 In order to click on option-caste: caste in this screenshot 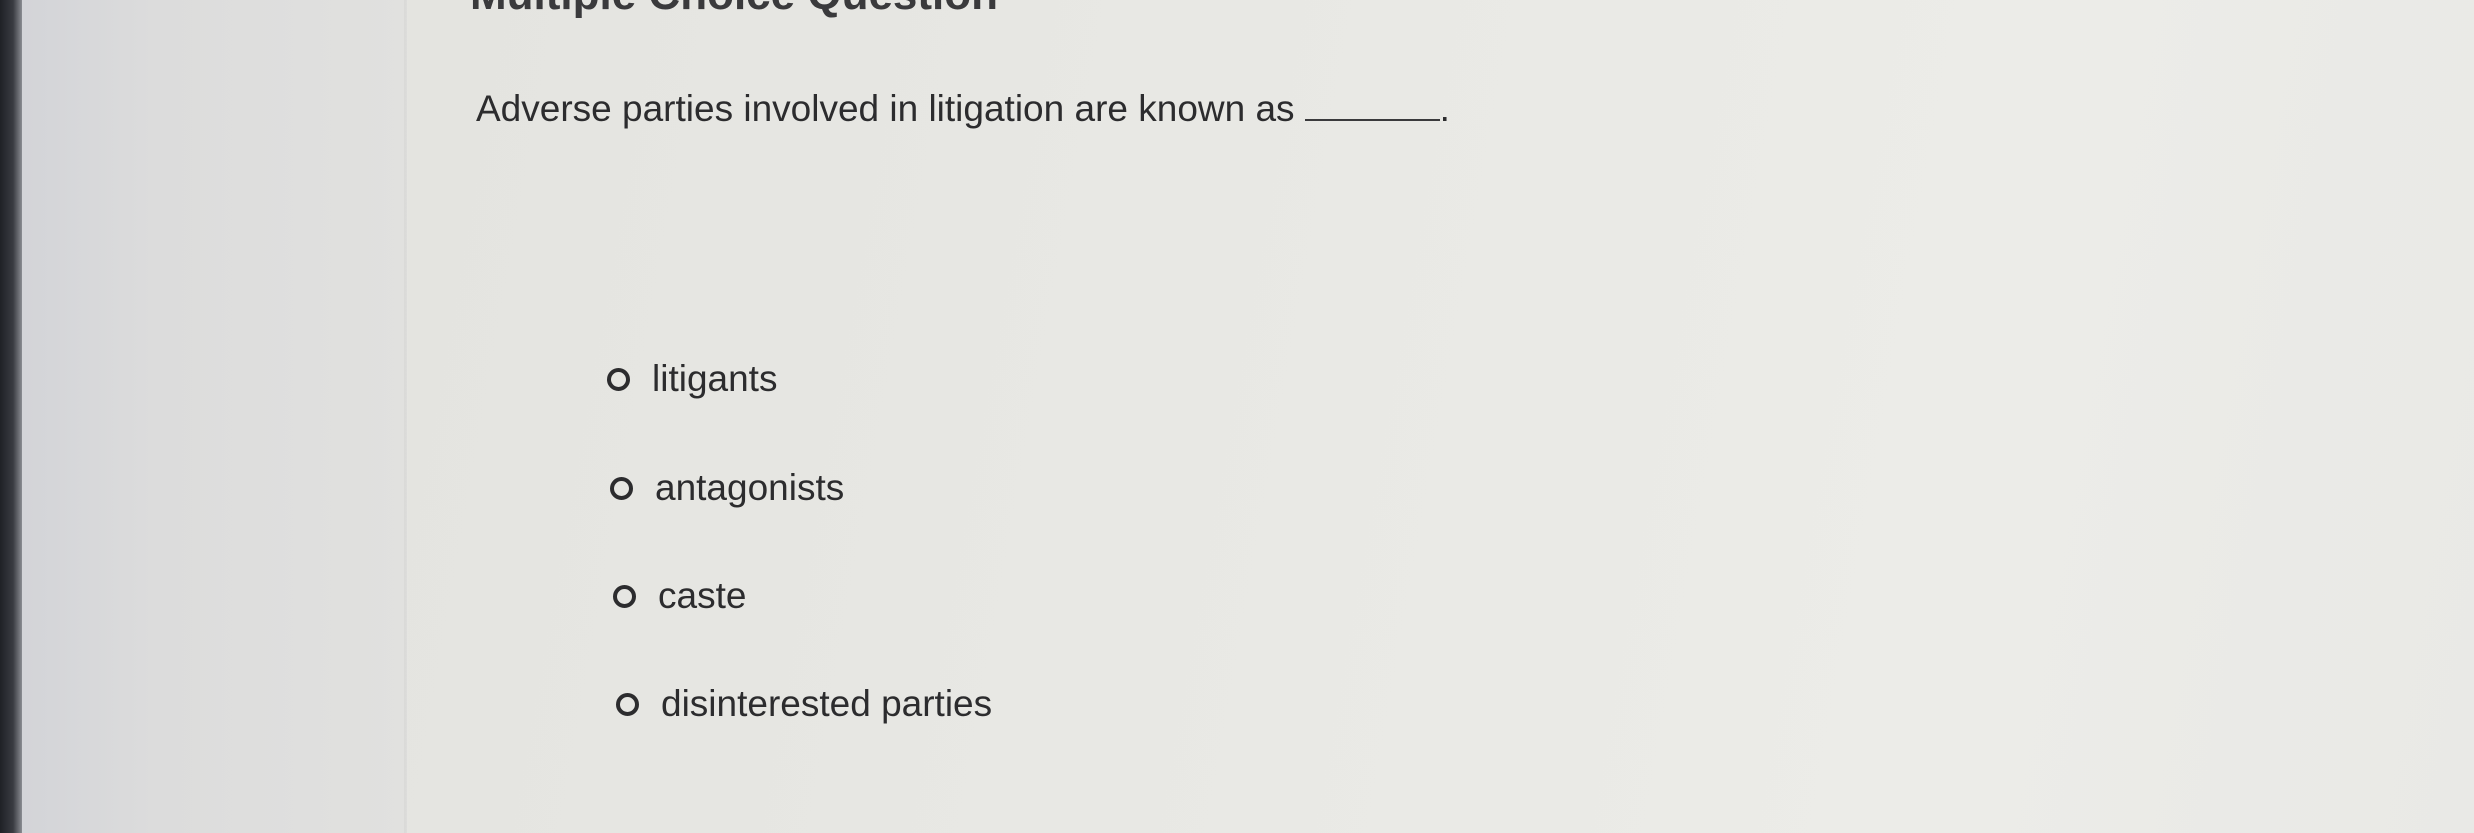, I will do `click(679, 596)`.